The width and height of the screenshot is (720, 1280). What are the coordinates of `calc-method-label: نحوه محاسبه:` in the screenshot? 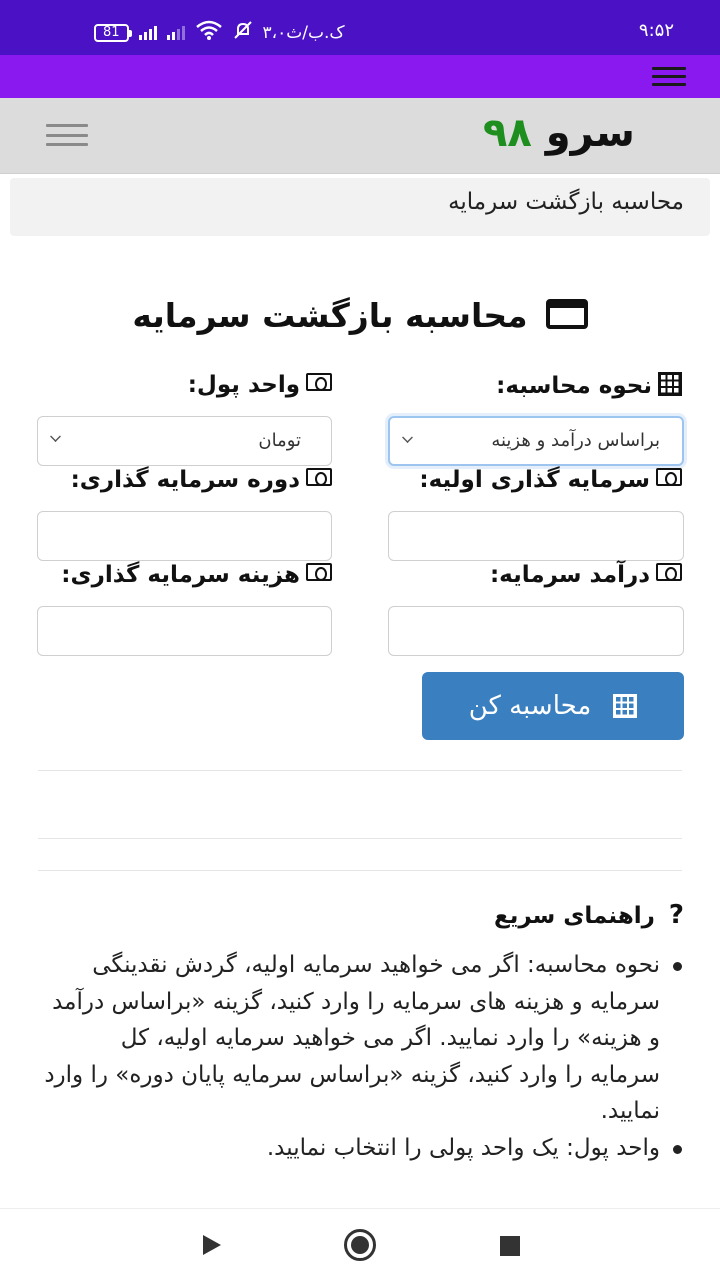 It's located at (589, 385).